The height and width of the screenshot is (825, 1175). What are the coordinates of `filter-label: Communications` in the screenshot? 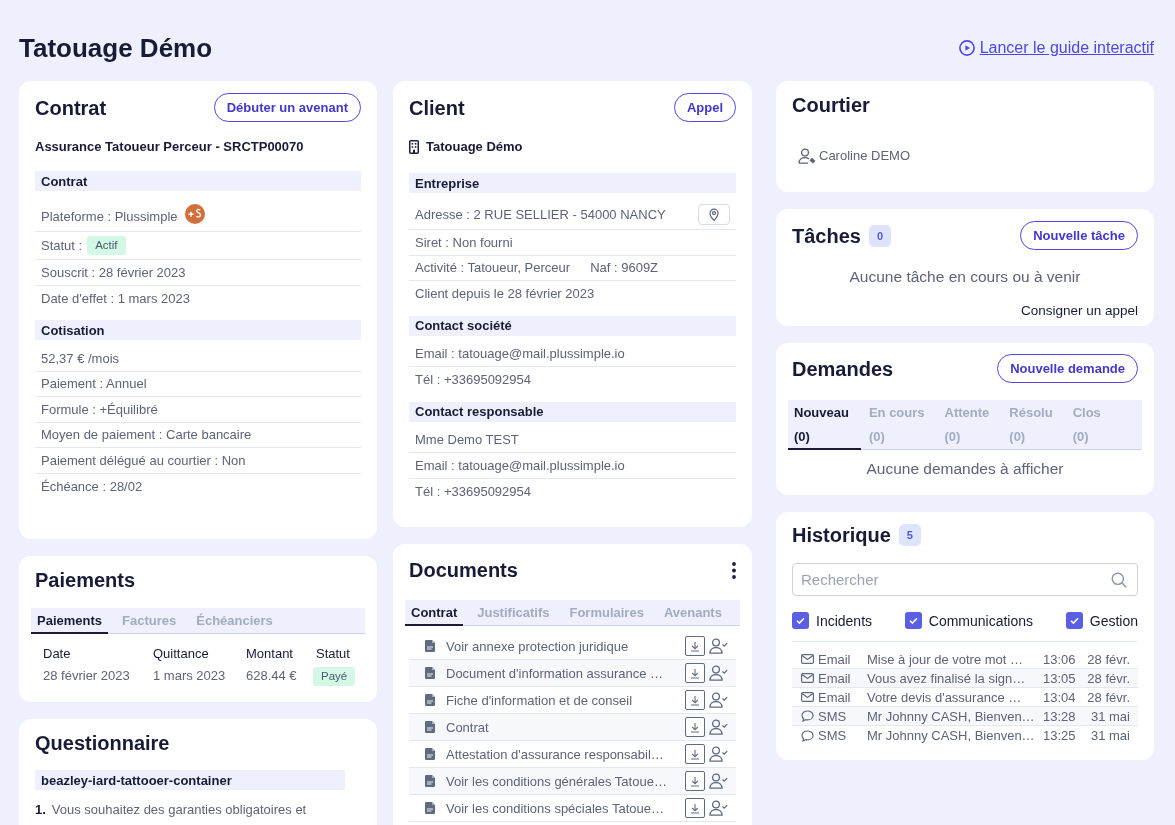 It's located at (981, 620).